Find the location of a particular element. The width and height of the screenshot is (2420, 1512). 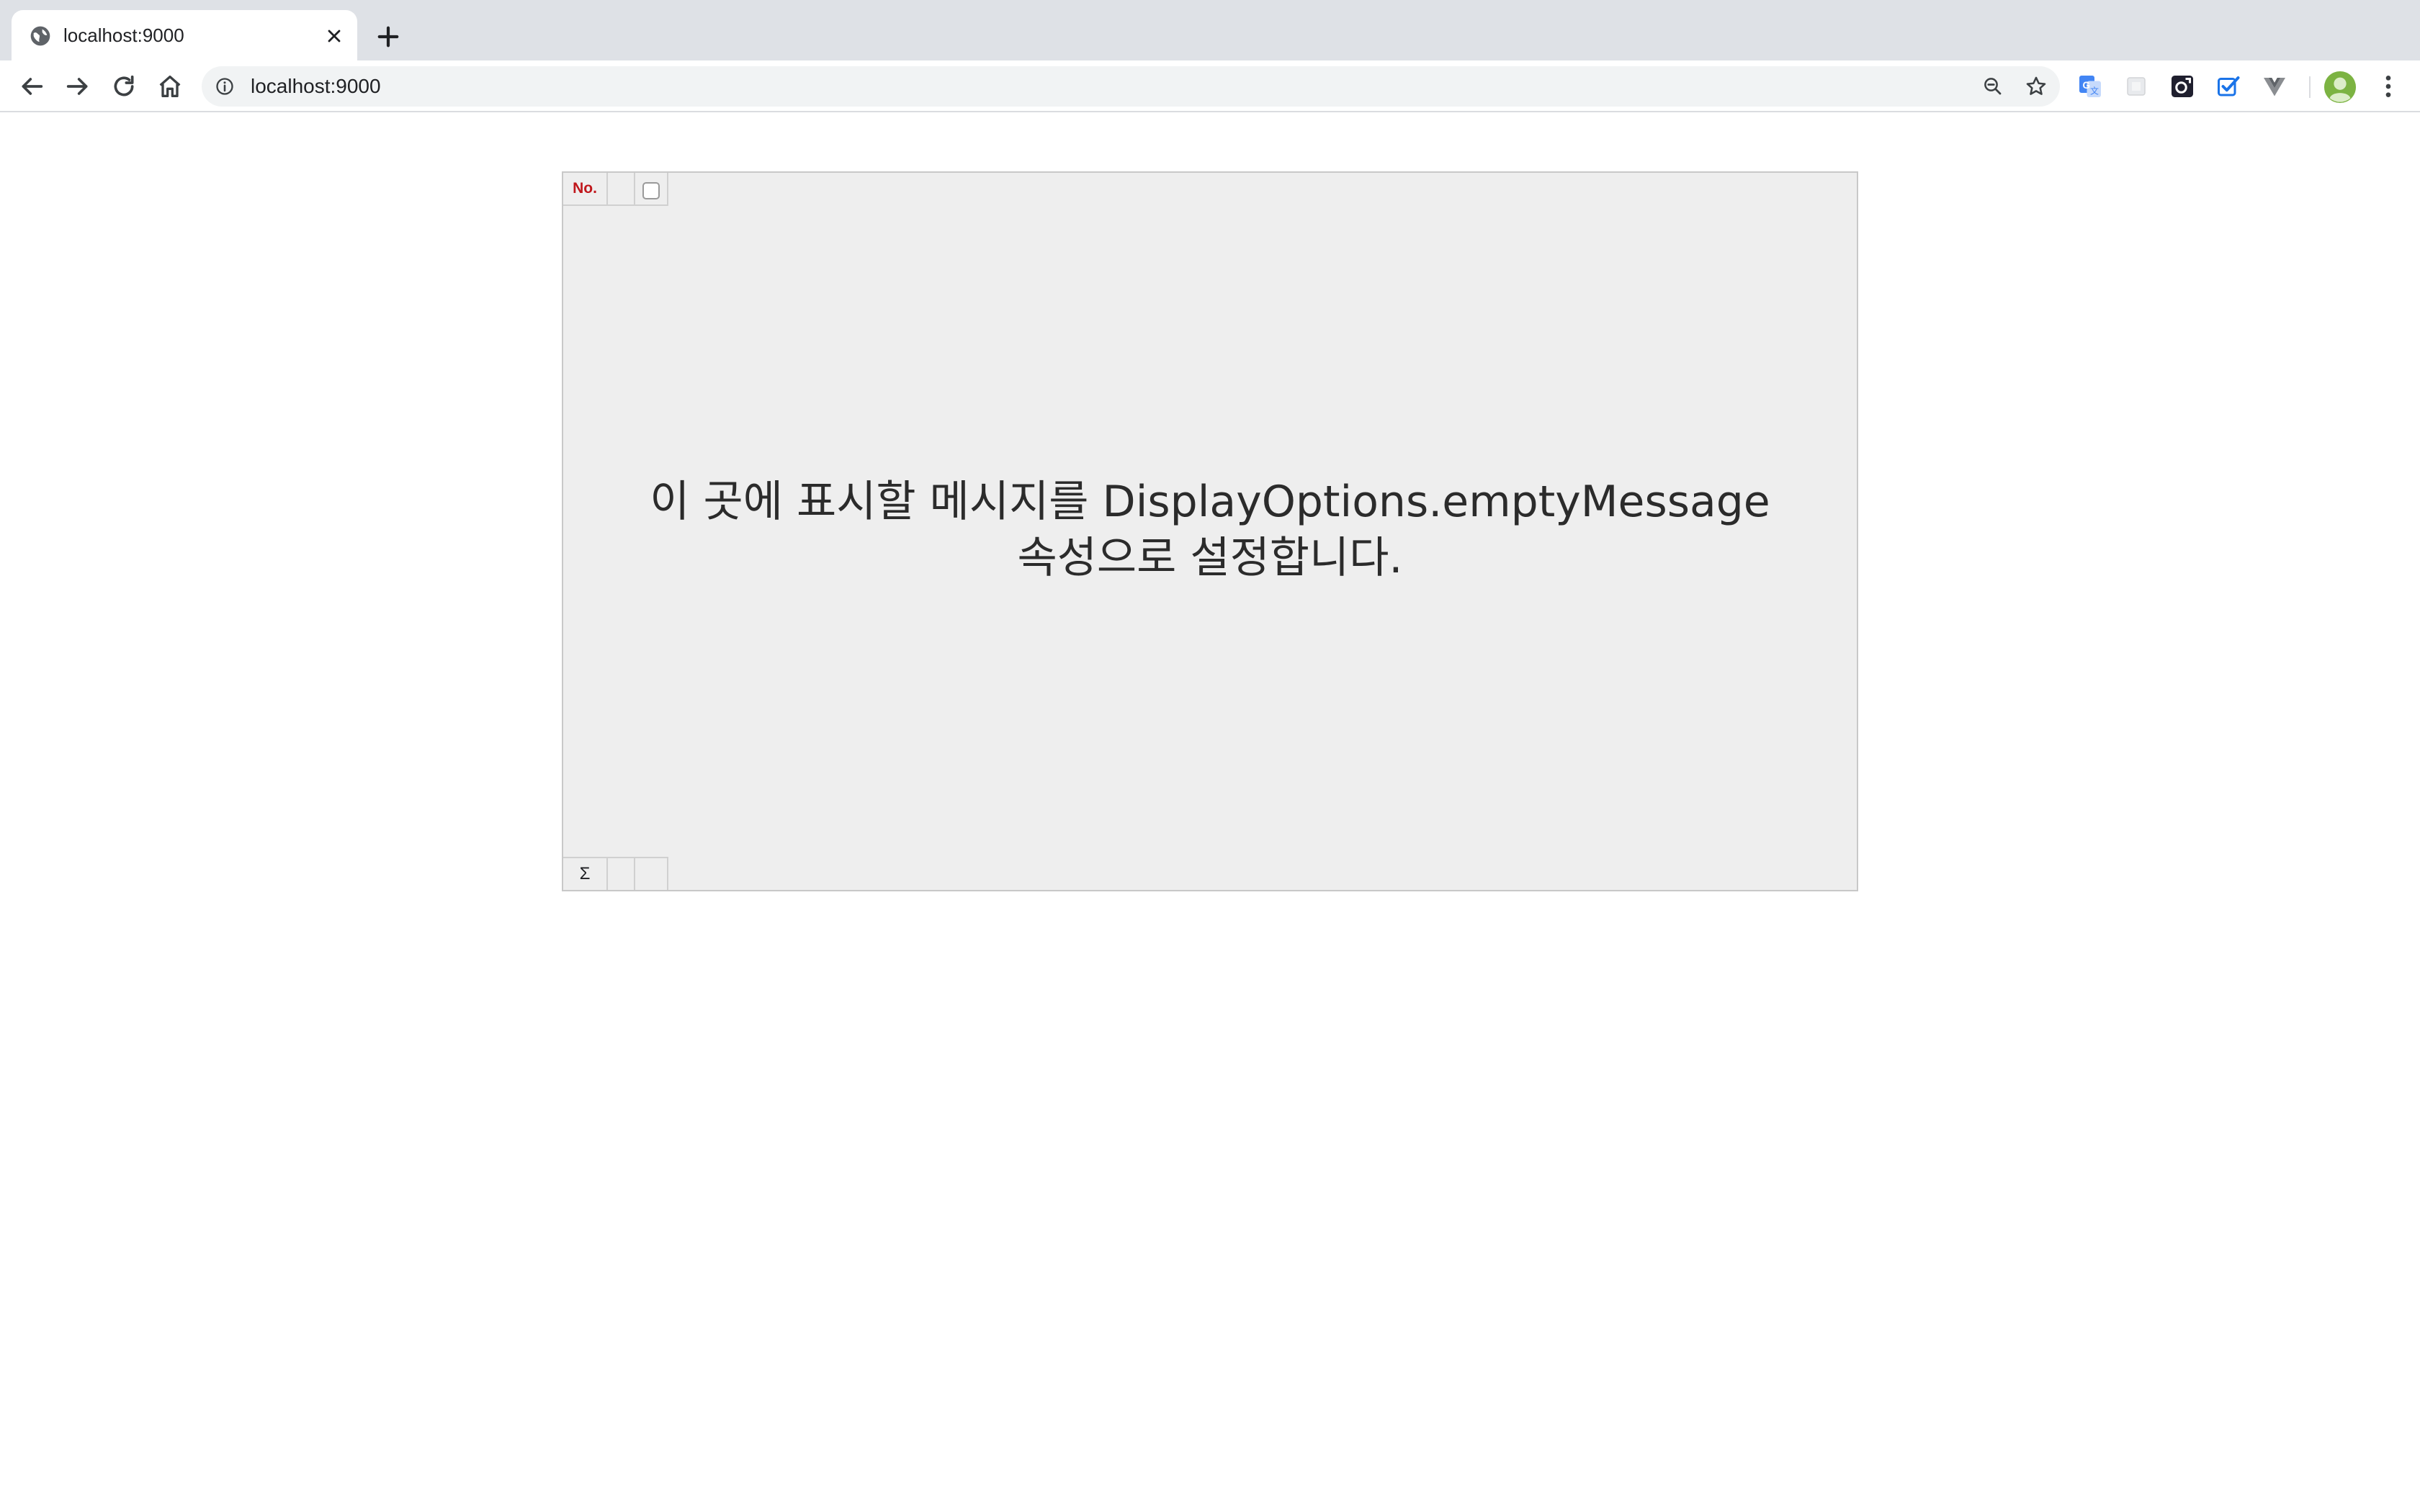

row-number-label: No. is located at coordinates (585, 188).